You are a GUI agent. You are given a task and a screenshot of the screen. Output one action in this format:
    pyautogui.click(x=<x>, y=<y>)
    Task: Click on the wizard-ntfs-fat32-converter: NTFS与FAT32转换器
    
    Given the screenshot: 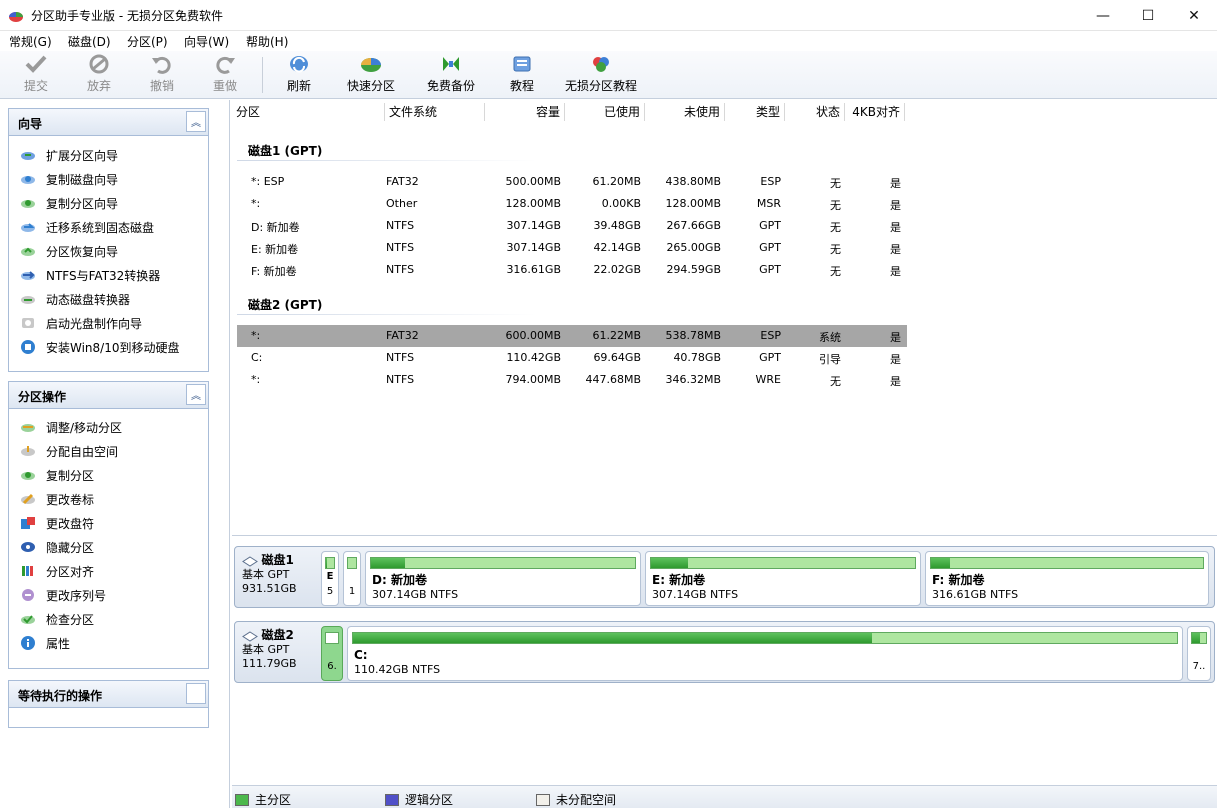 What is the action you would take?
    pyautogui.click(x=90, y=275)
    